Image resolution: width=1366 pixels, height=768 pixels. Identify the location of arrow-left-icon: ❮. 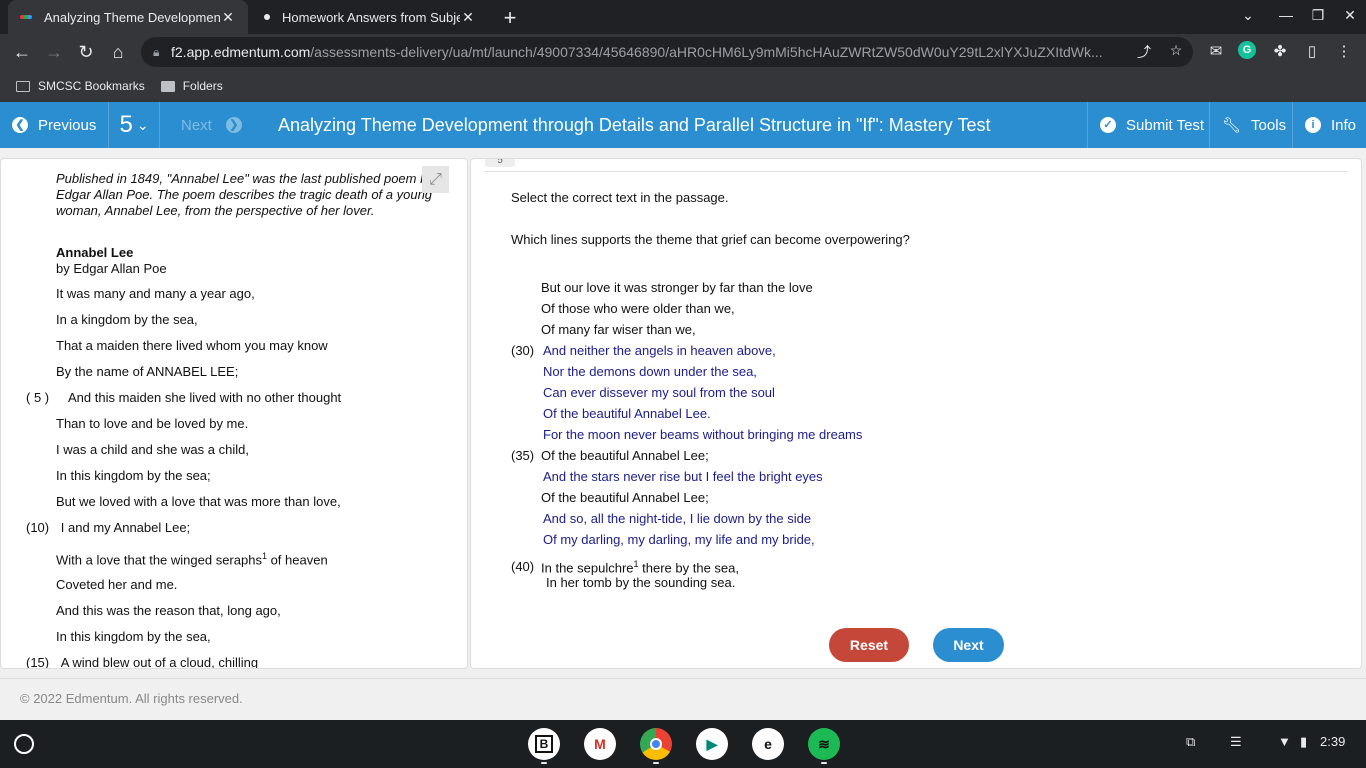
(20, 125).